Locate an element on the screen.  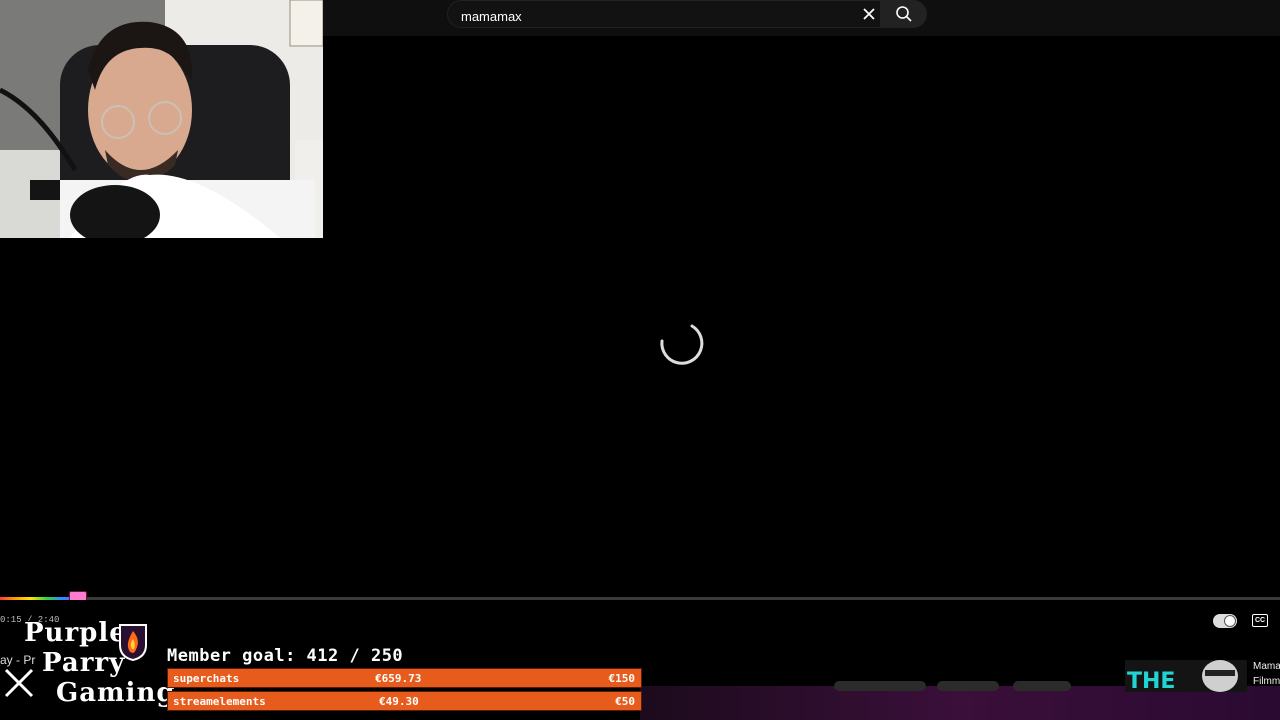
member-goal-title: Member goal: 412 / 250 is located at coordinates (285, 656).